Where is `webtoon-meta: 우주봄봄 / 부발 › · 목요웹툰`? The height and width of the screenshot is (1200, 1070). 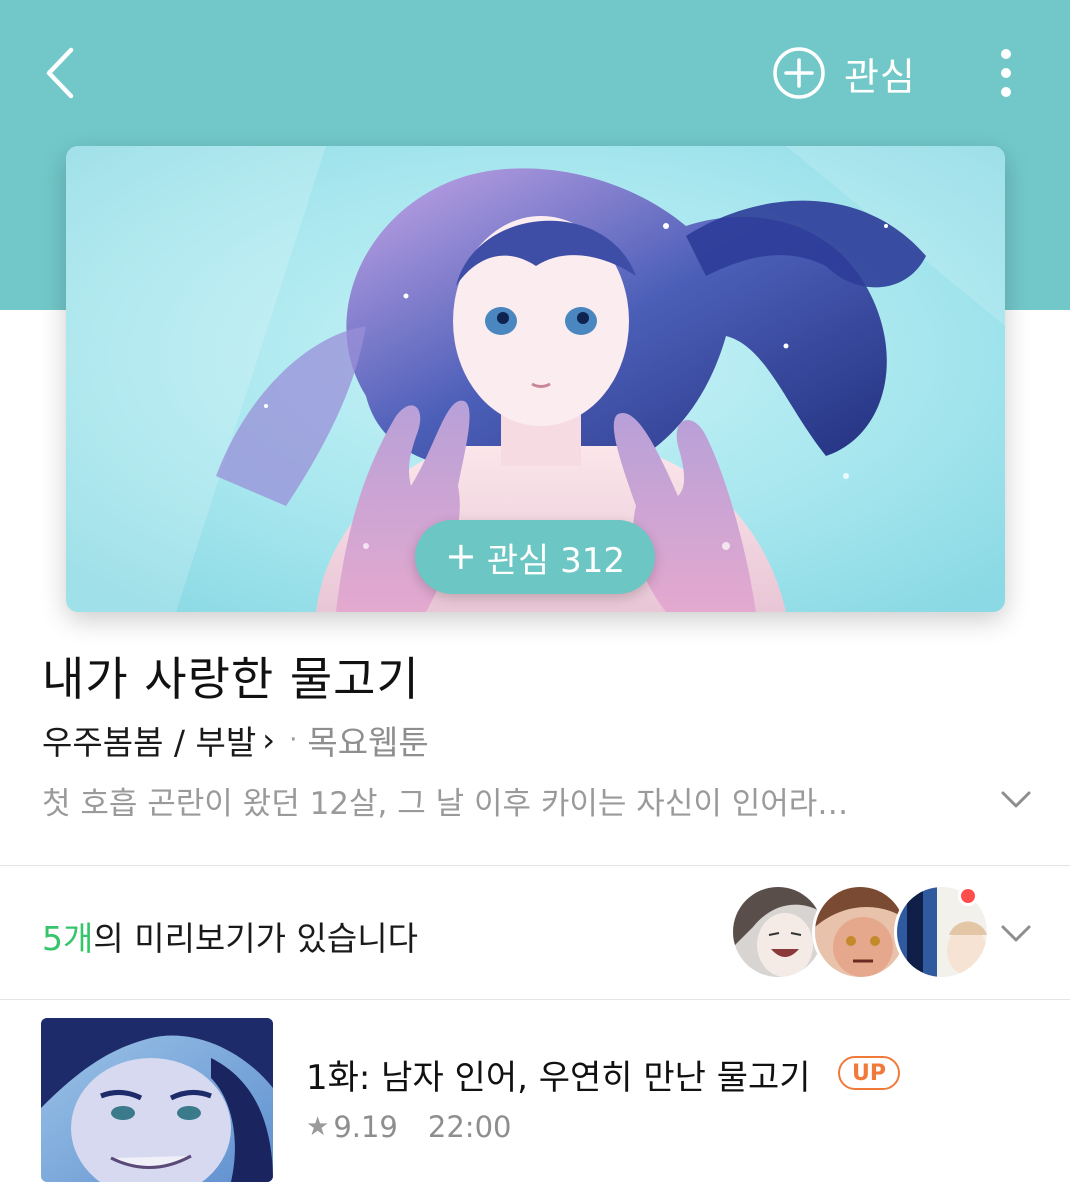
webtoon-meta: 우주봄봄 / 부발 › · 목요웹툰 is located at coordinates (235, 740).